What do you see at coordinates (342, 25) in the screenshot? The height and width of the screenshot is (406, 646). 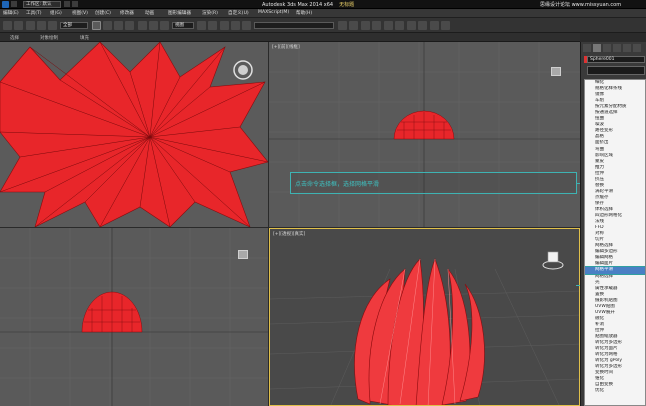 I see `mirror-icon` at bounding box center [342, 25].